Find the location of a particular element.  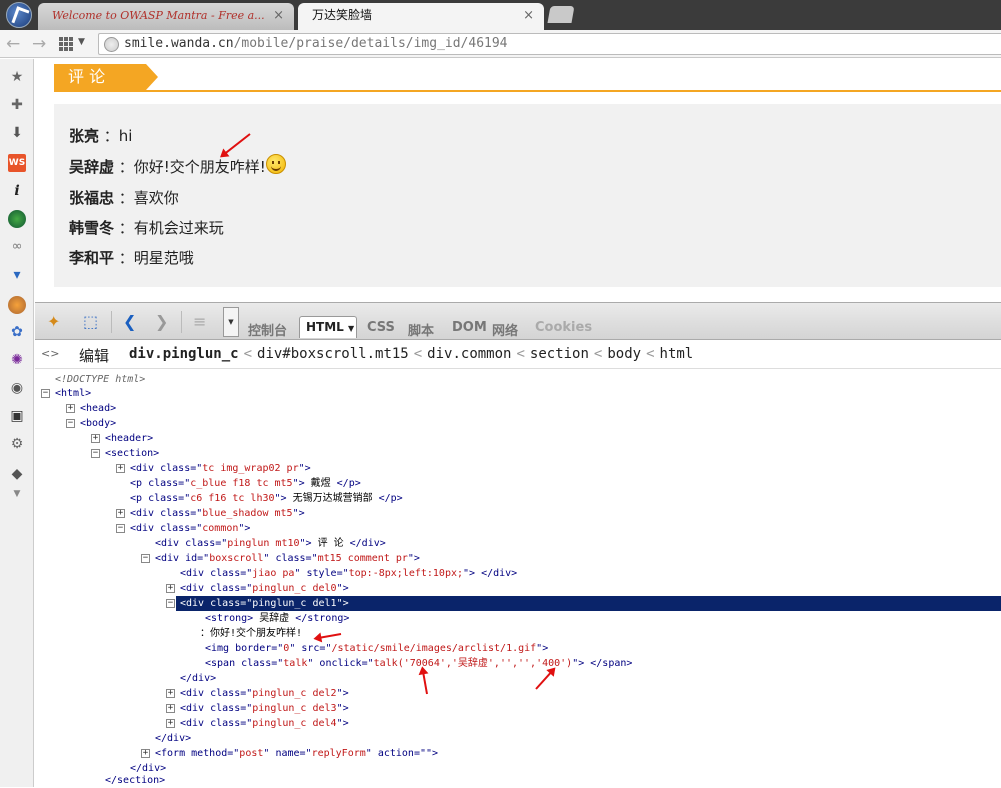

tab-owasp-mantra: Welcome to OWASP Mantra - Free a... × is located at coordinates (166, 16).